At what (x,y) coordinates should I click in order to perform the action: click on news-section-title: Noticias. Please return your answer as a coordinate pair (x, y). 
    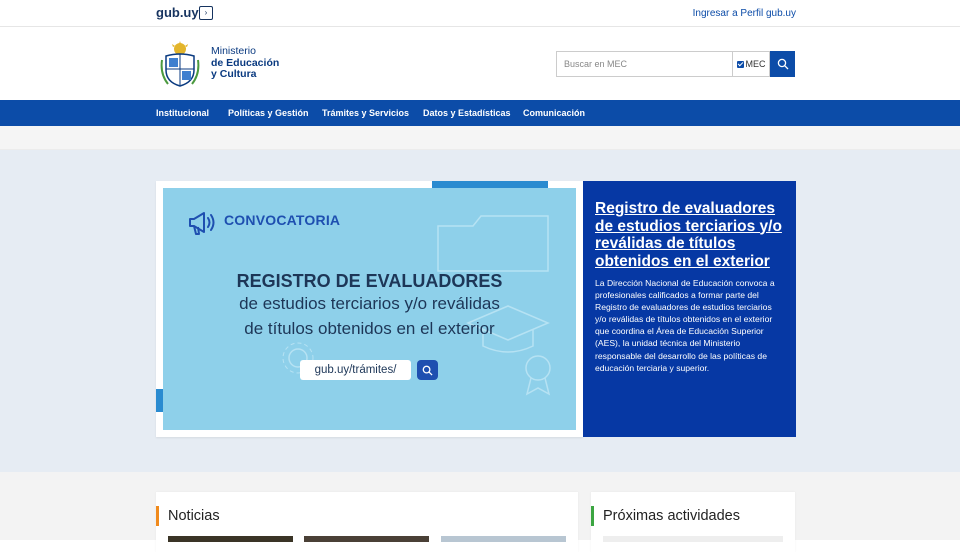
    Looking at the image, I should click on (188, 516).